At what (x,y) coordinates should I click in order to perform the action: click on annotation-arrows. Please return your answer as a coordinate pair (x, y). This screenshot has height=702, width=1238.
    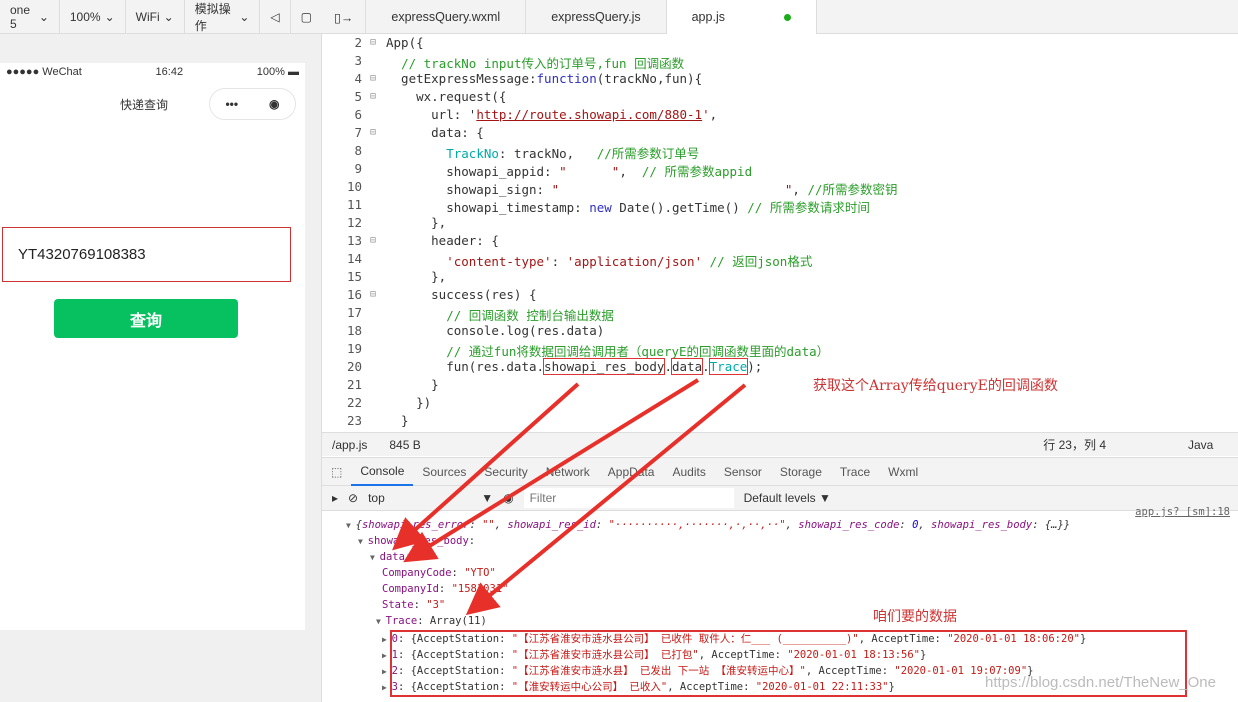
    Looking at the image, I should click on (569, 497).